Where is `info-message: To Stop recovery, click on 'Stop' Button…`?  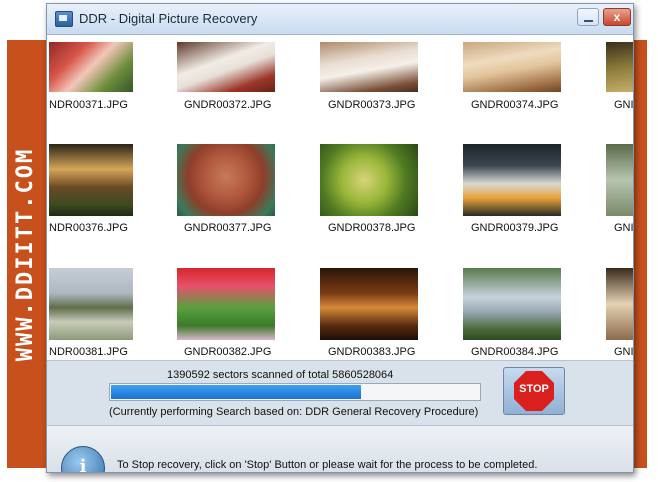
info-message: To Stop recovery, click on 'Stop' Button… is located at coordinates (327, 465).